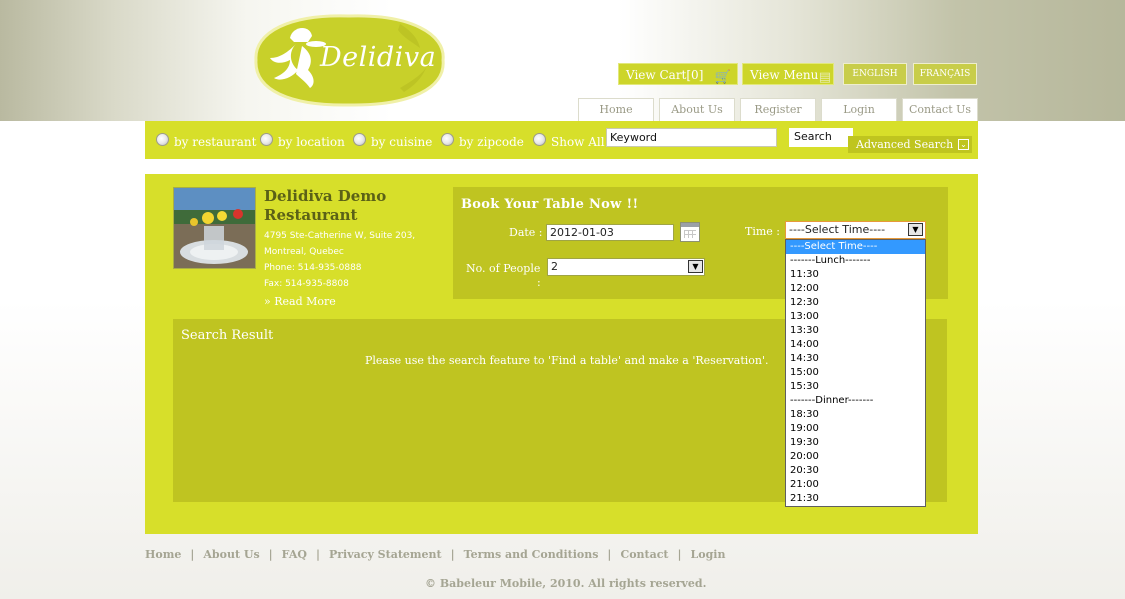 The image size is (1125, 599). Describe the element at coordinates (708, 554) in the screenshot. I see `footer-login: Login` at that location.